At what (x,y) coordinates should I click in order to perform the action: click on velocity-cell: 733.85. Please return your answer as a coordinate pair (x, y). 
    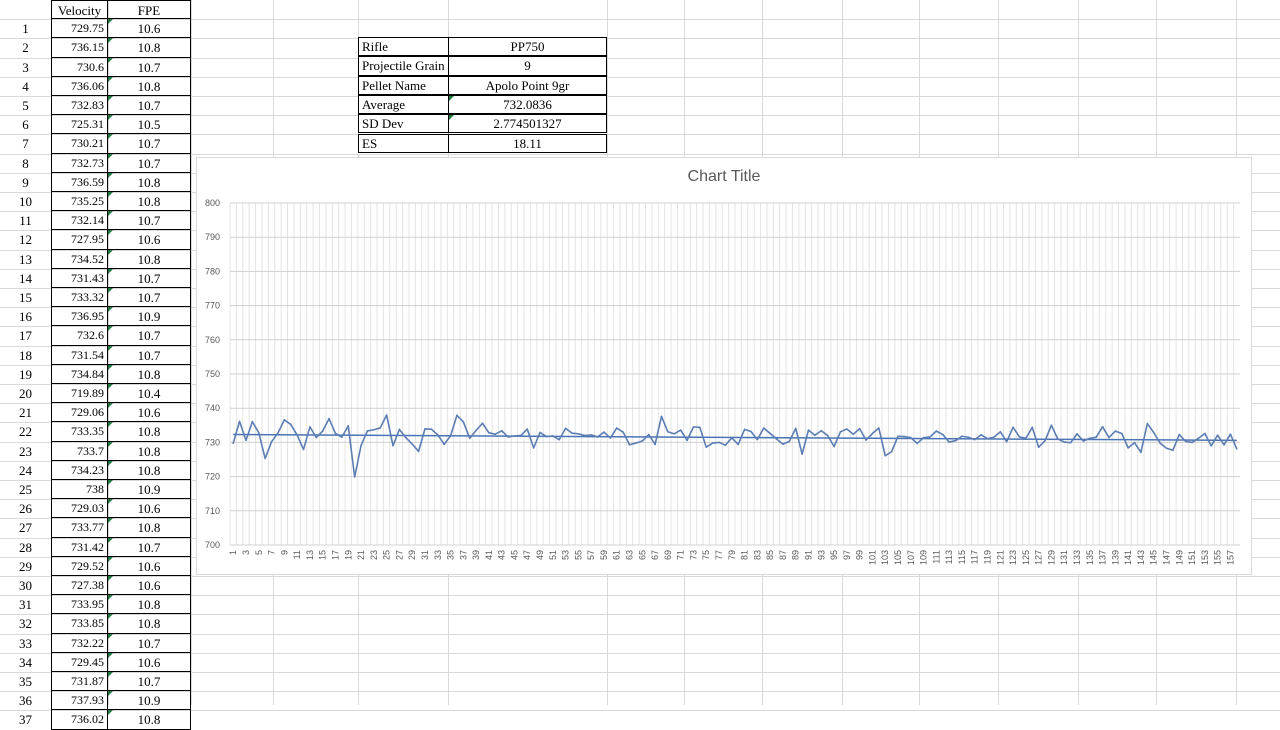
    Looking at the image, I should click on (79, 623).